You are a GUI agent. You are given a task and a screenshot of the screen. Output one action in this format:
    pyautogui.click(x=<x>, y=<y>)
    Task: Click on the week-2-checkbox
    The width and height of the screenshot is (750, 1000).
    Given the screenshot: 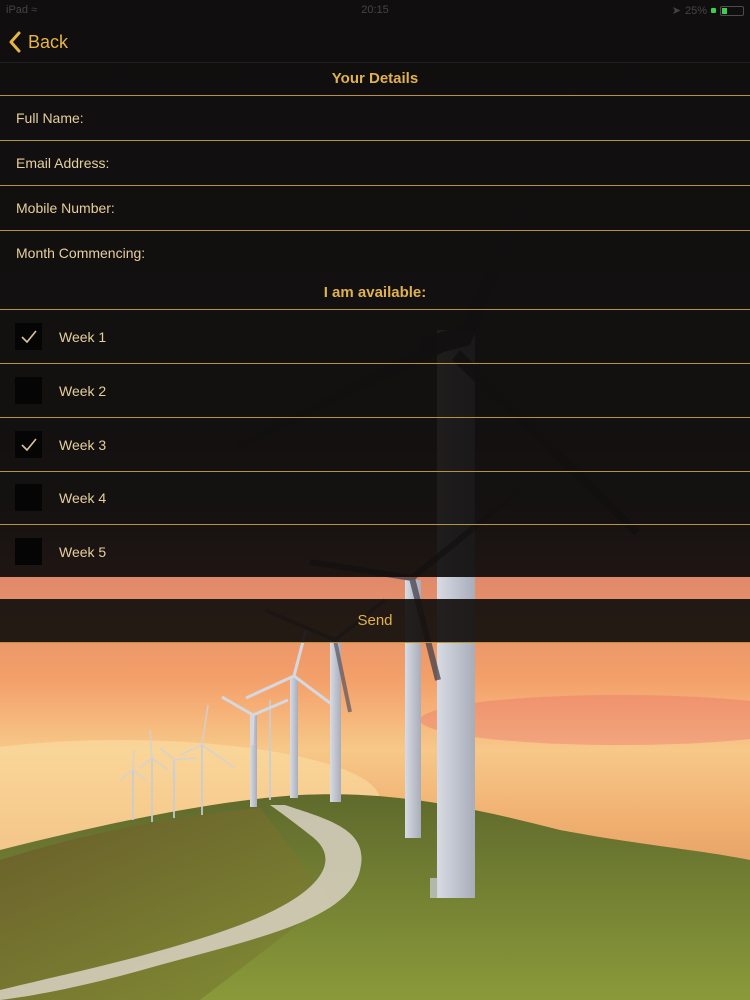 What is the action you would take?
    pyautogui.click(x=28, y=390)
    